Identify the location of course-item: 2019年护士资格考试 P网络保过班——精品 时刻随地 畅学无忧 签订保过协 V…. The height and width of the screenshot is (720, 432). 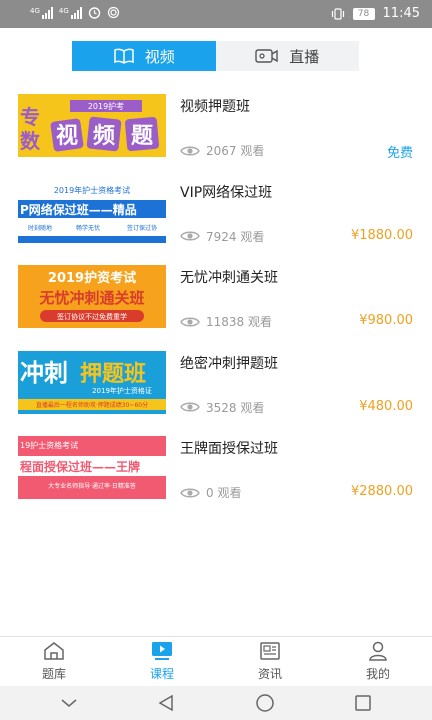
(216, 215).